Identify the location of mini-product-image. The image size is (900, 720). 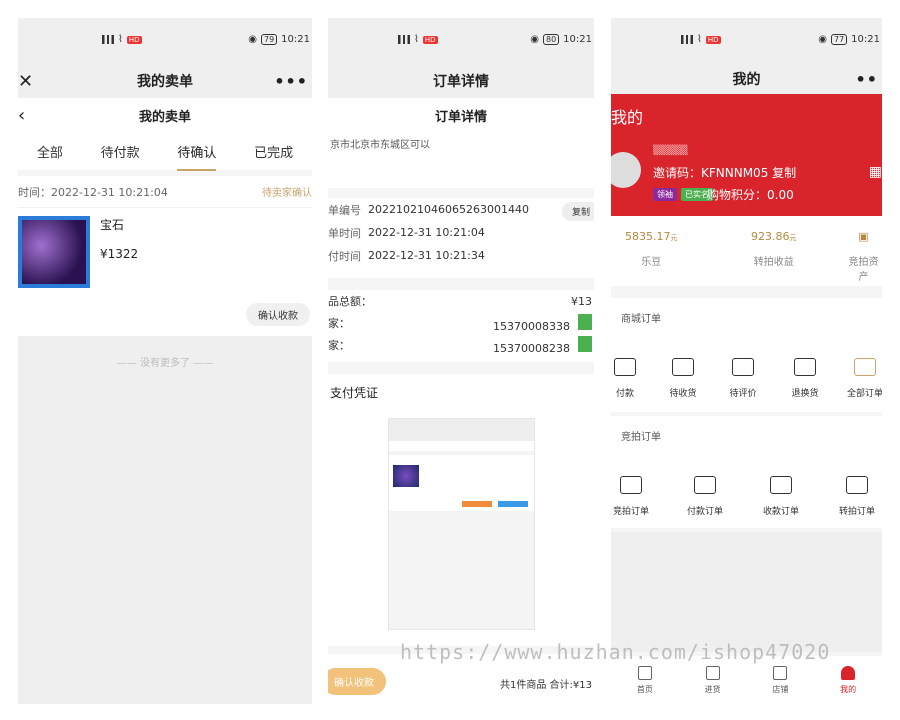
(406, 476).